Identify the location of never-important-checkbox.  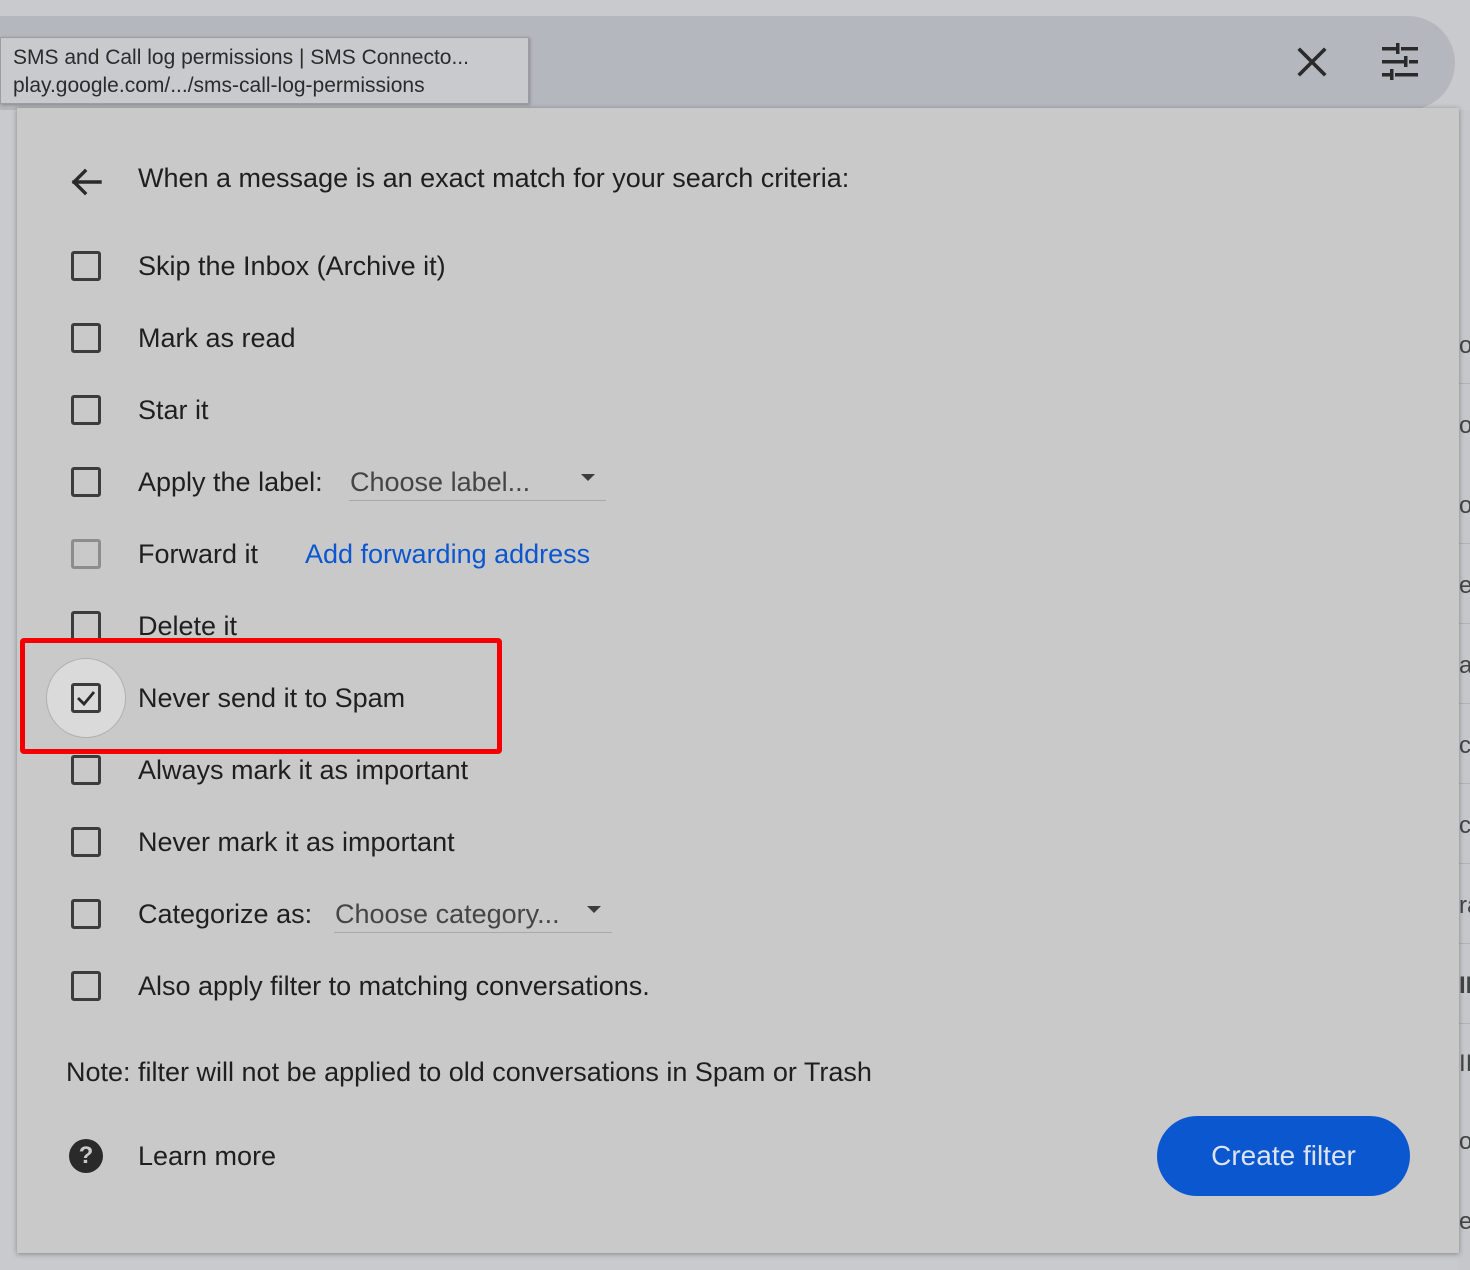
(86, 842).